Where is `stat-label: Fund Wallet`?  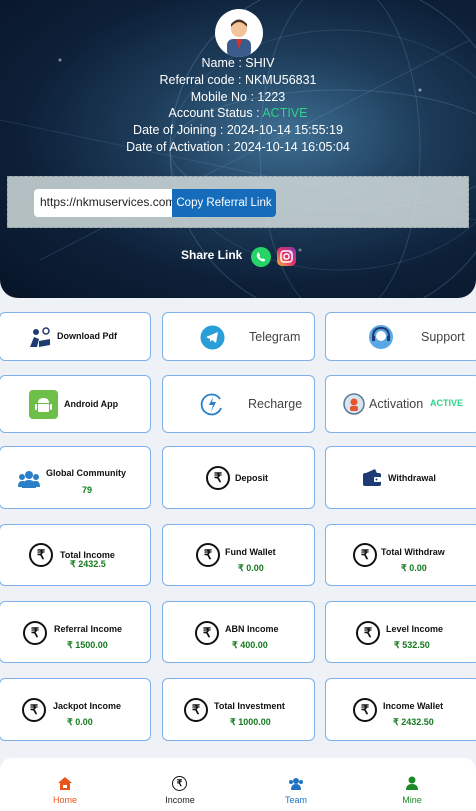 stat-label: Fund Wallet is located at coordinates (250, 552).